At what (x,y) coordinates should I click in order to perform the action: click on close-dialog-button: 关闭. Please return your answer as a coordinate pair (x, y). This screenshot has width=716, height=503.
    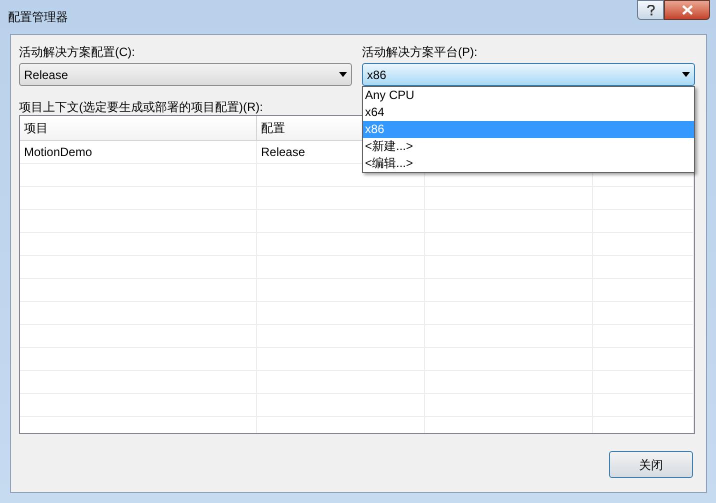
    Looking at the image, I should click on (651, 464).